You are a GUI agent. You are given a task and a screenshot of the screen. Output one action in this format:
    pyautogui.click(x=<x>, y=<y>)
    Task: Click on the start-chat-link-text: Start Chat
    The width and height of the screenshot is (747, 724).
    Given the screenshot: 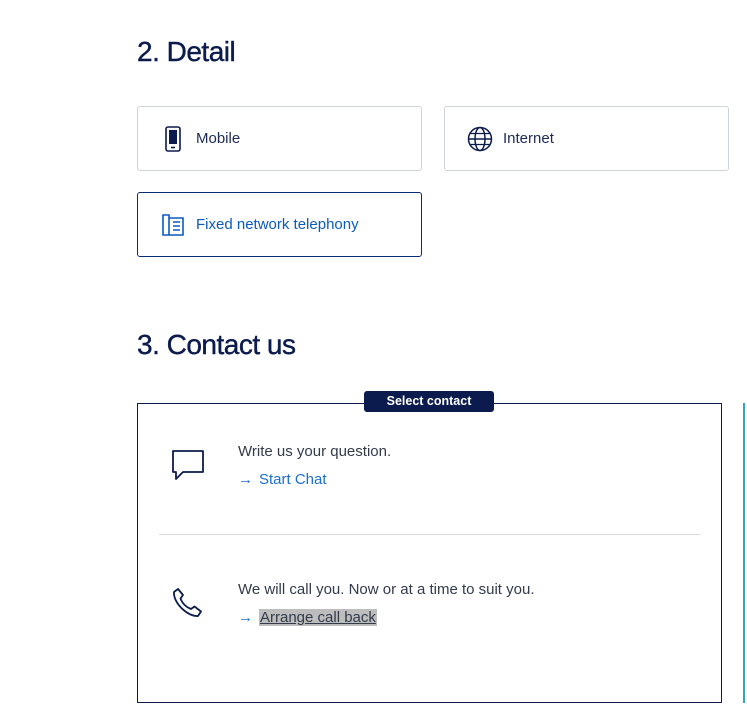 What is the action you would take?
    pyautogui.click(x=293, y=479)
    